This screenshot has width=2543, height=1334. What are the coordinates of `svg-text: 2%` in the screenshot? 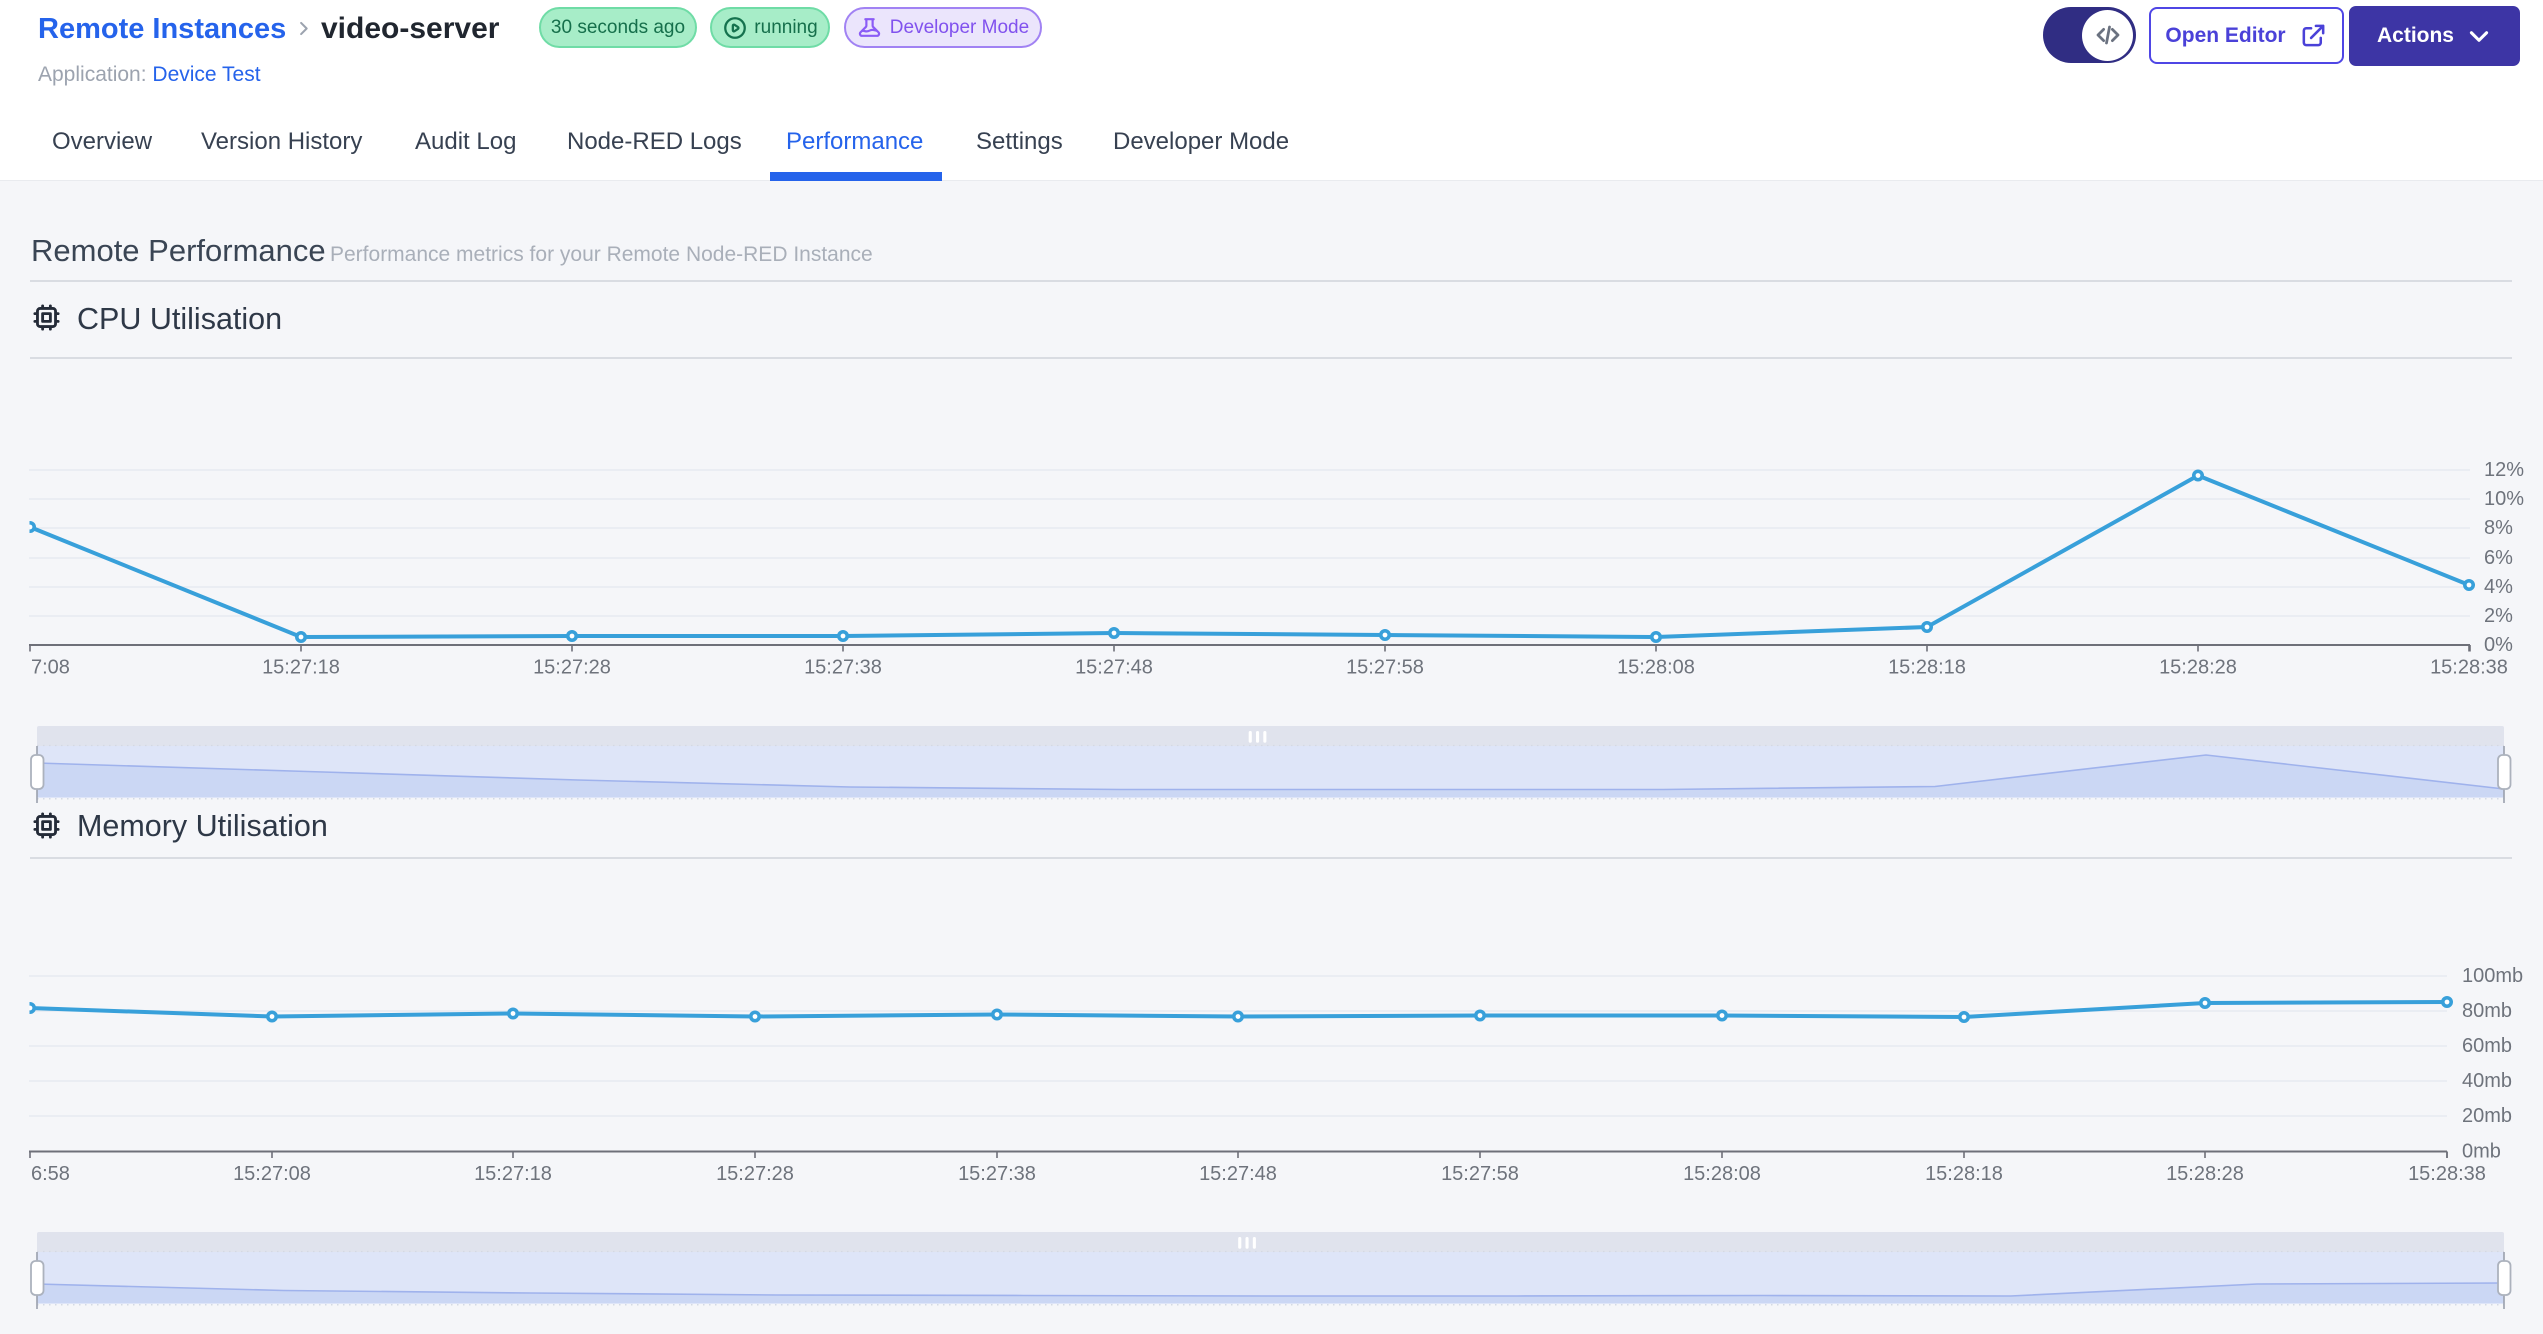 It's located at (2498, 616).